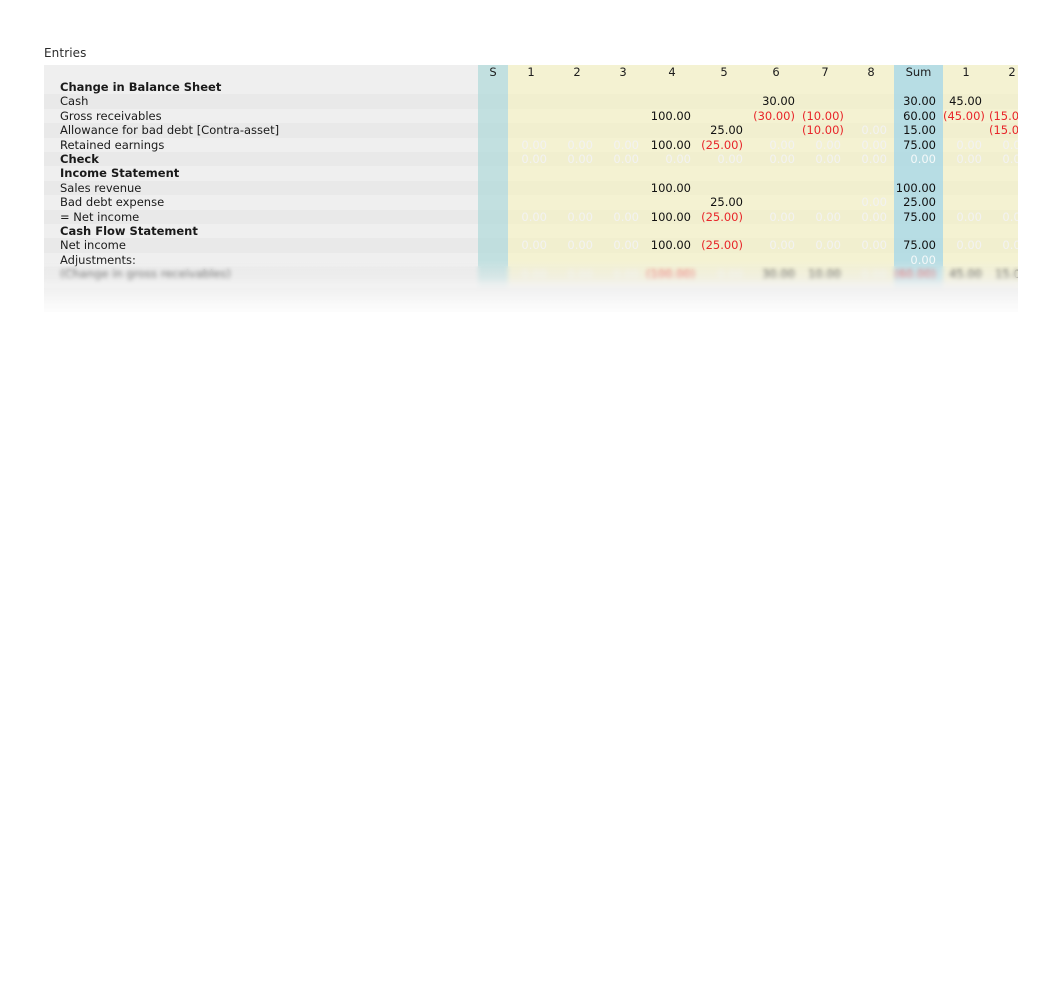 This screenshot has height=1001, width=1062. What do you see at coordinates (918, 202) in the screenshot?
I see `table-cell-sum: 25.00` at bounding box center [918, 202].